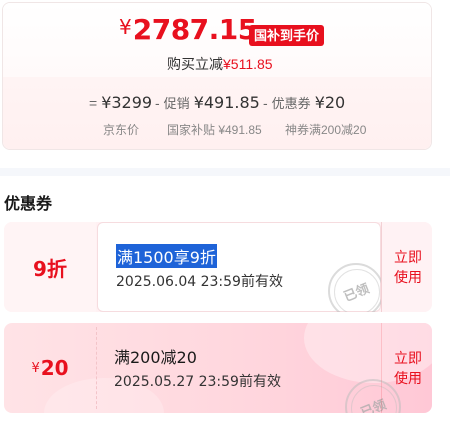 This screenshot has height=433, width=450. Describe the element at coordinates (226, 102) in the screenshot. I see `promo-value: ¥491.85` at that location.